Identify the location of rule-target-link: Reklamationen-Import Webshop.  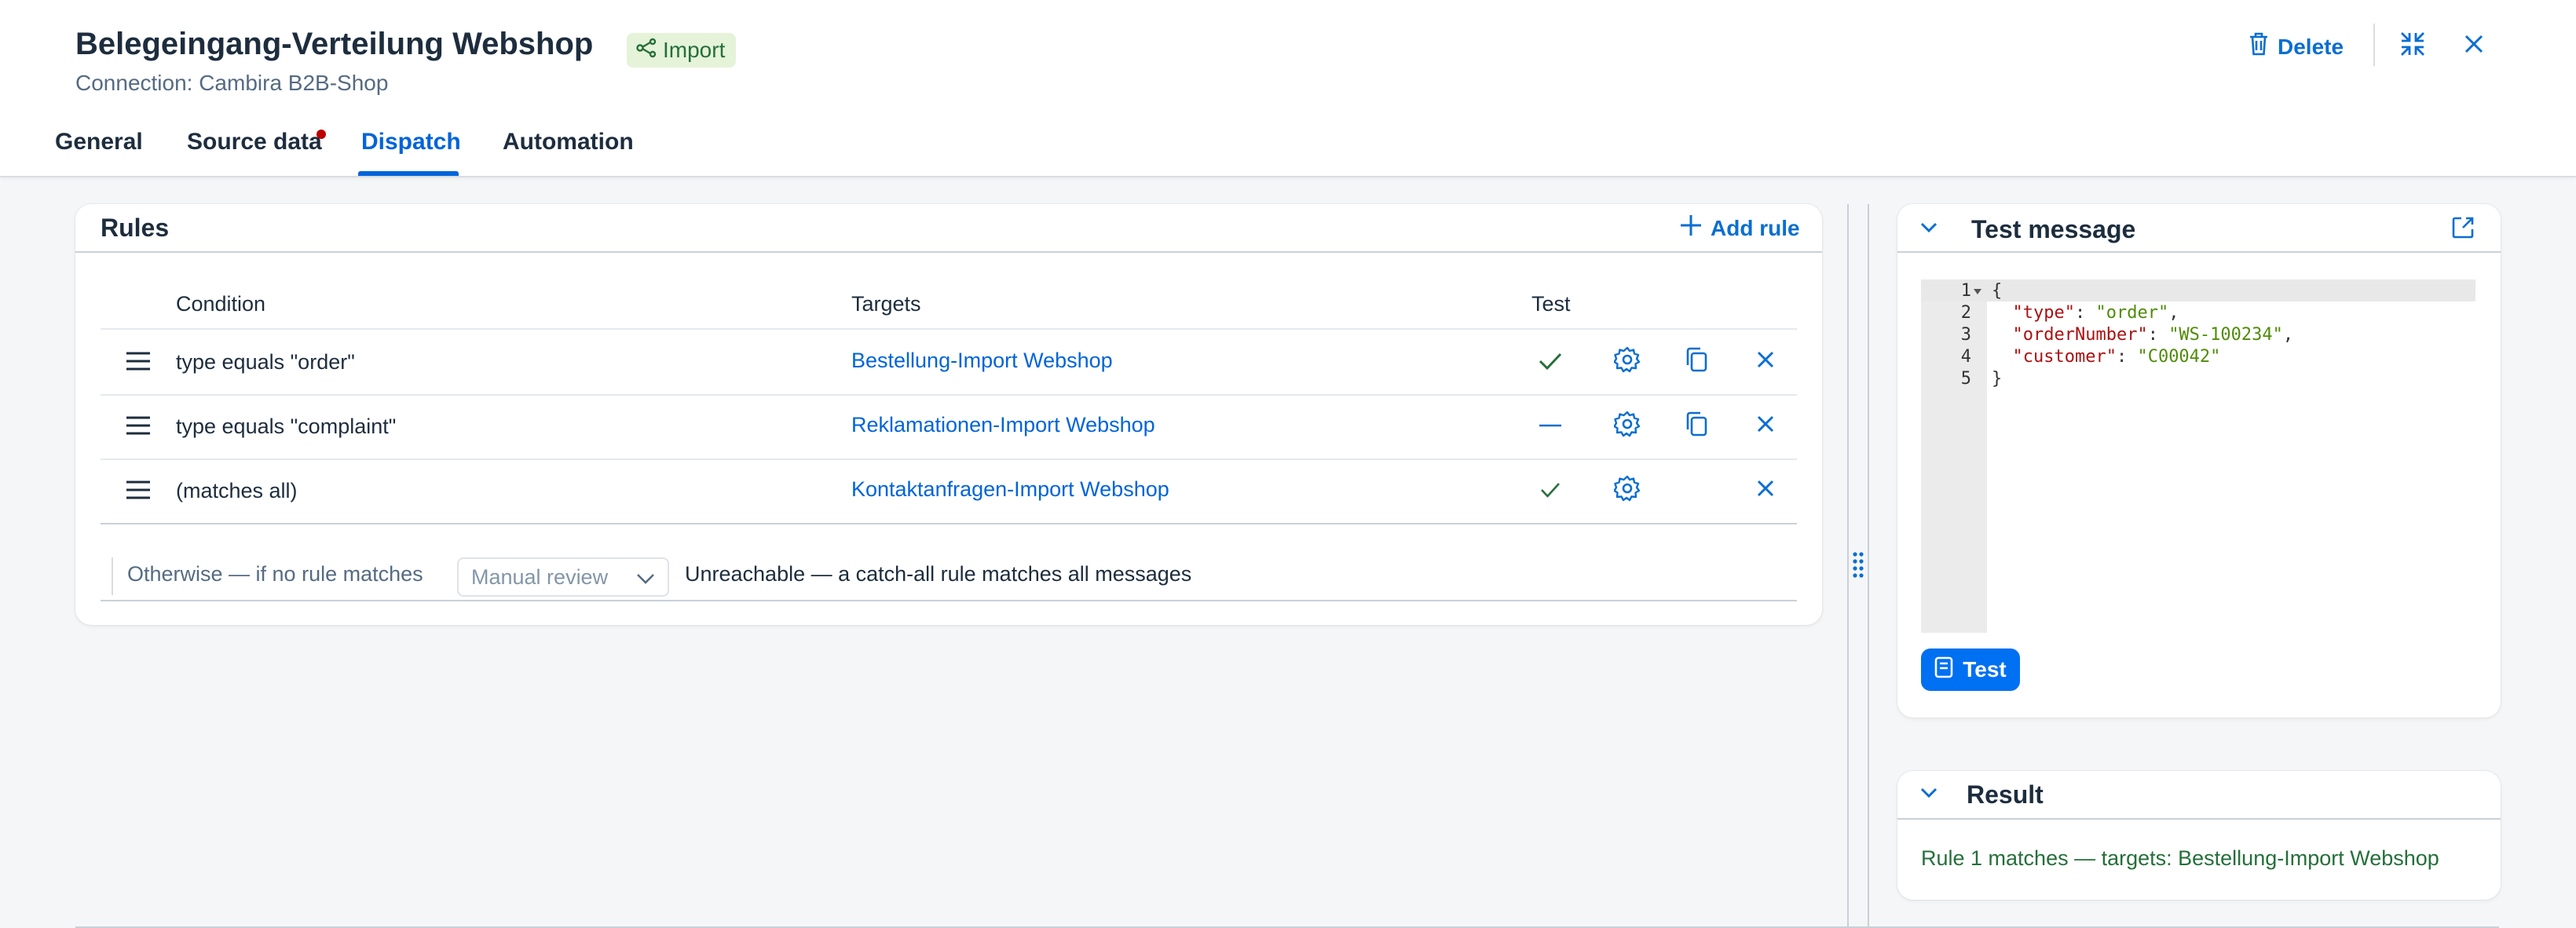
(1003, 425).